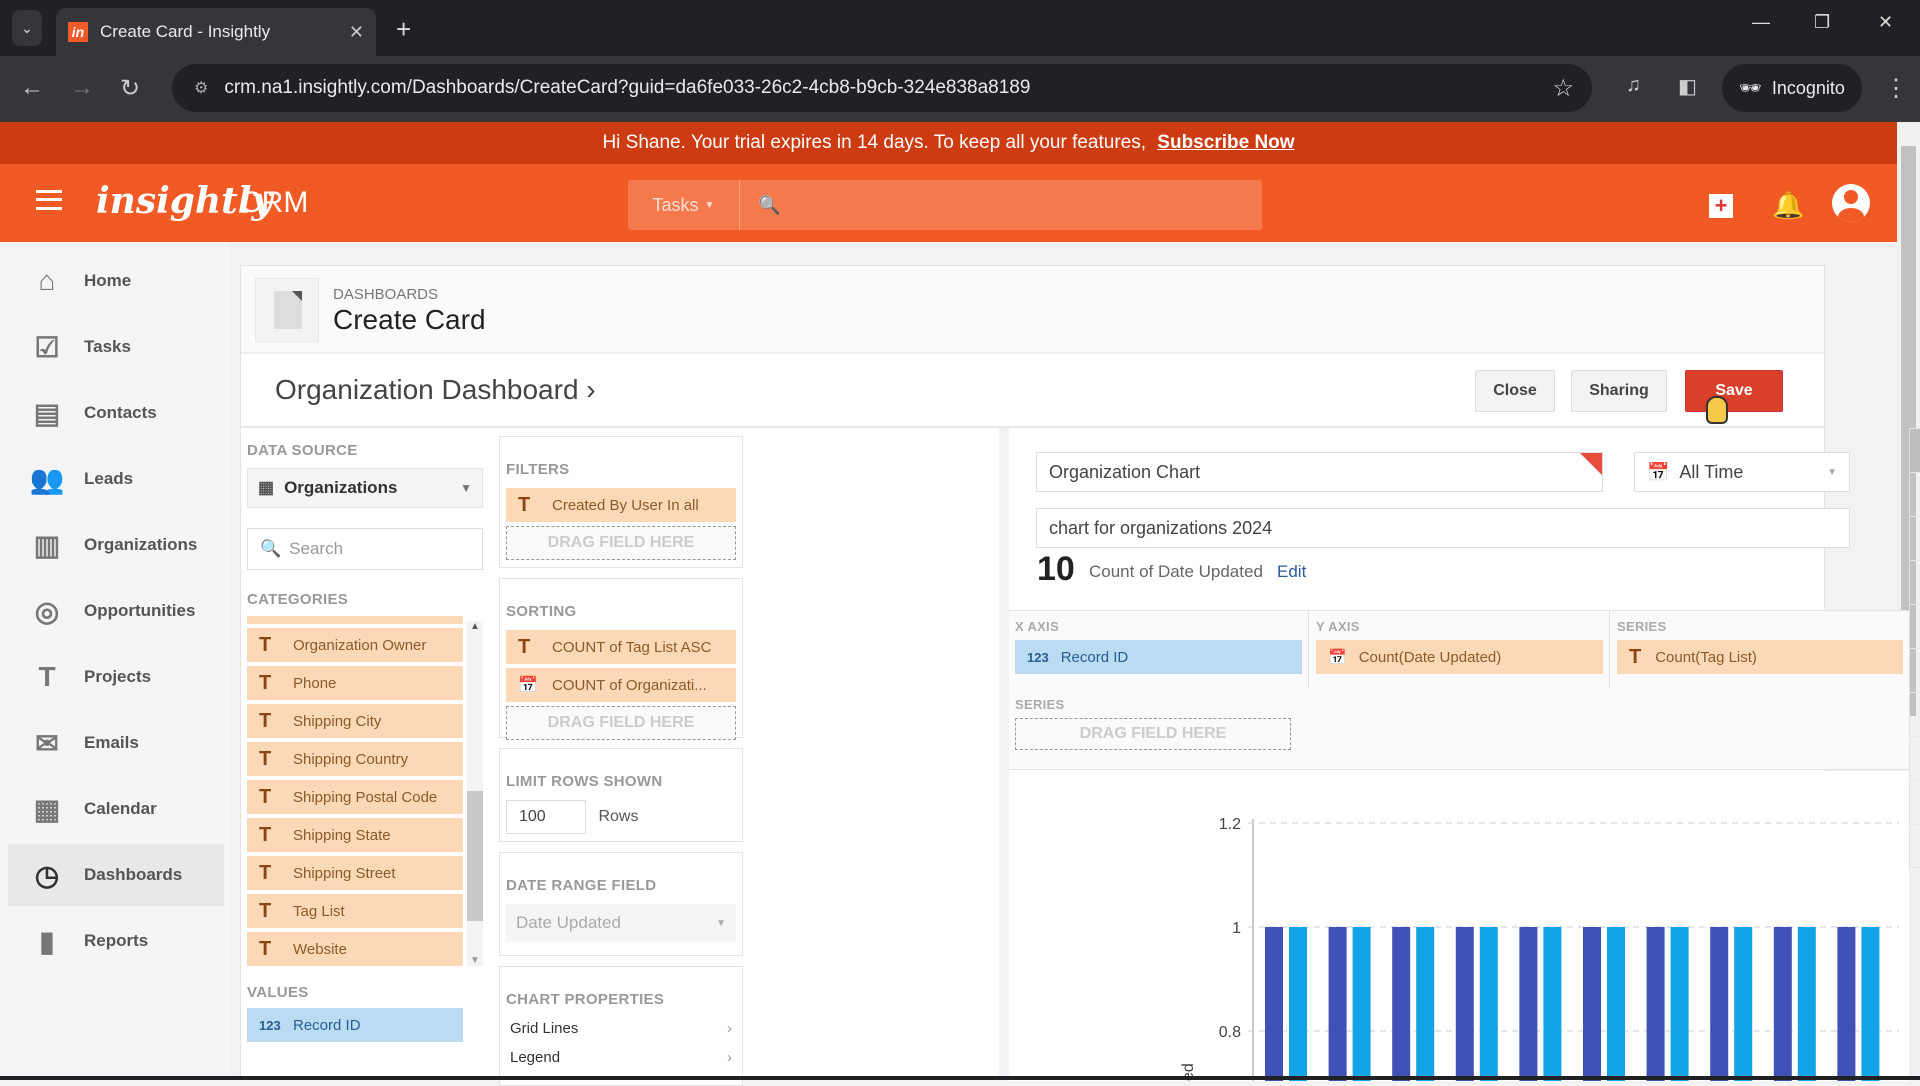  What do you see at coordinates (216, 32) in the screenshot?
I see `browser-tab: in Create Card - Insightly ✕` at bounding box center [216, 32].